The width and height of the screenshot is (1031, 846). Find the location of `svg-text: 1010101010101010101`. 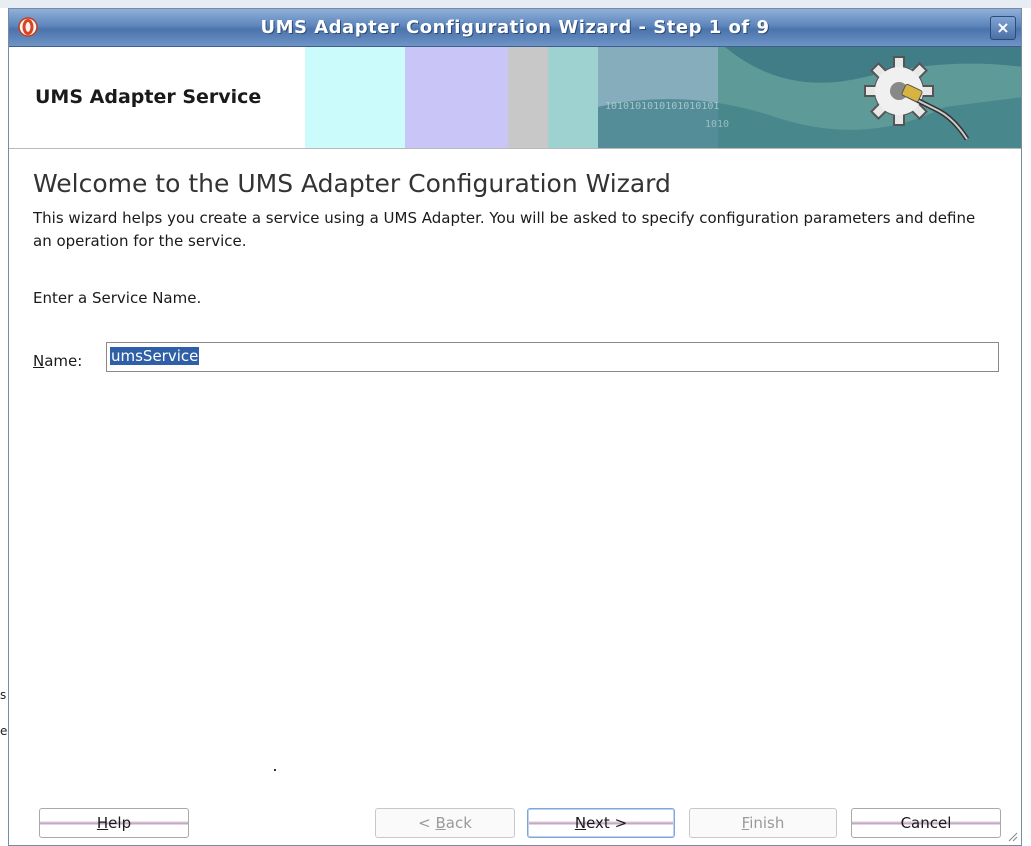

svg-text: 1010101010101010101 is located at coordinates (662, 106).